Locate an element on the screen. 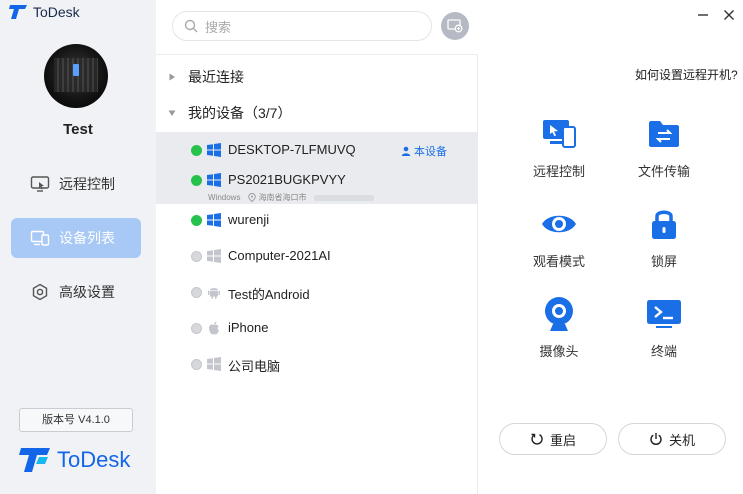 The width and height of the screenshot is (743, 494). device-os-label: Windows is located at coordinates (224, 197).